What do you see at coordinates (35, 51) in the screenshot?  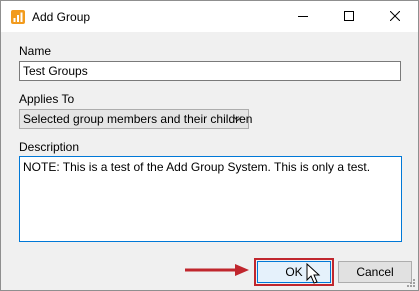 I see `name-label: Name` at bounding box center [35, 51].